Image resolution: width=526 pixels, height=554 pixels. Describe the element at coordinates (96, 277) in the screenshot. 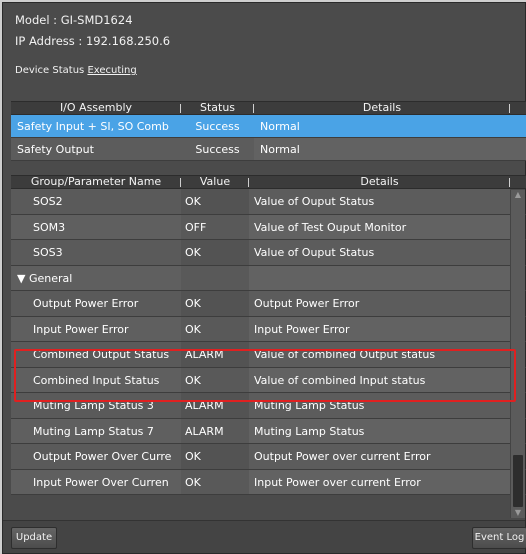

I see `group-name: ▼ General` at that location.